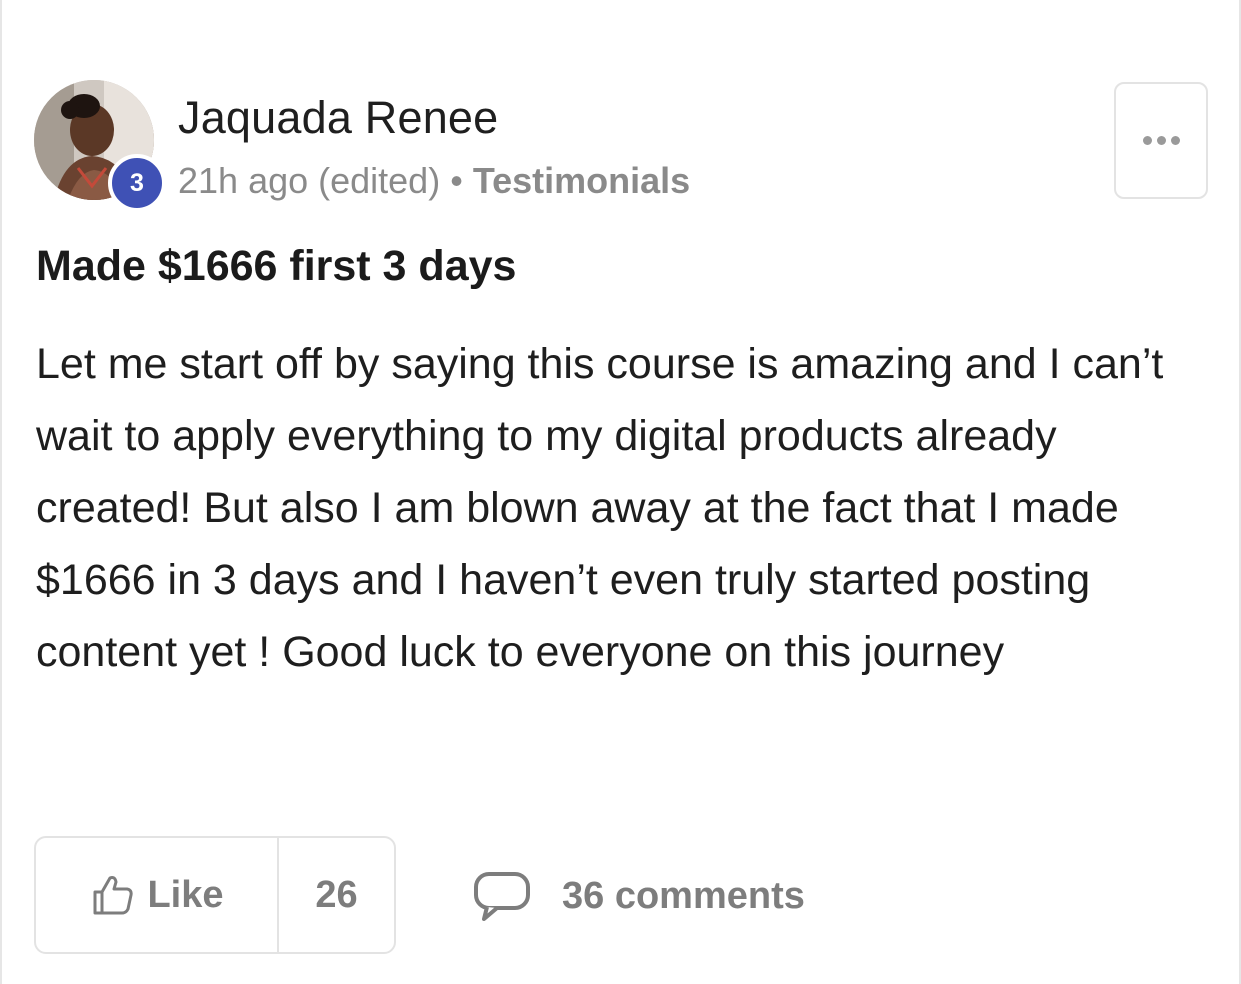 The height and width of the screenshot is (984, 1241). Describe the element at coordinates (185, 894) in the screenshot. I see `like-label: Like` at that location.